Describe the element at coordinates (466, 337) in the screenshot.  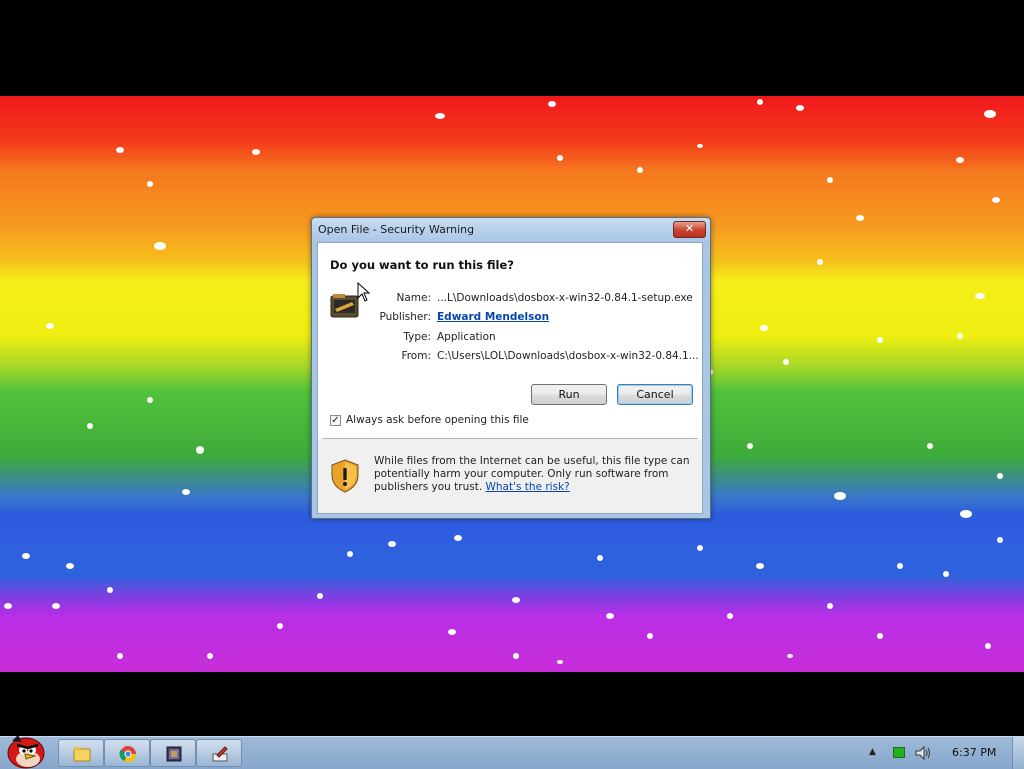
I see `type-value: Application` at that location.